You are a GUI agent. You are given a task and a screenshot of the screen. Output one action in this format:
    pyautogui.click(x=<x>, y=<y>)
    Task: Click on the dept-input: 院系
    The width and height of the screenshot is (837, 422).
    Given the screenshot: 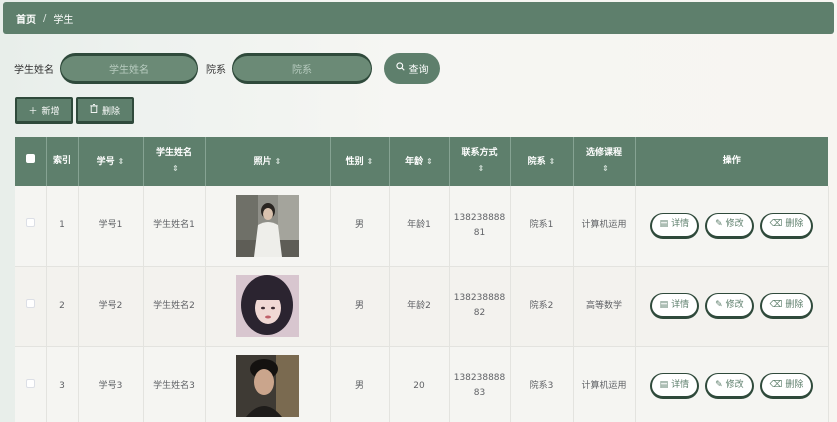 What is the action you would take?
    pyautogui.click(x=302, y=68)
    